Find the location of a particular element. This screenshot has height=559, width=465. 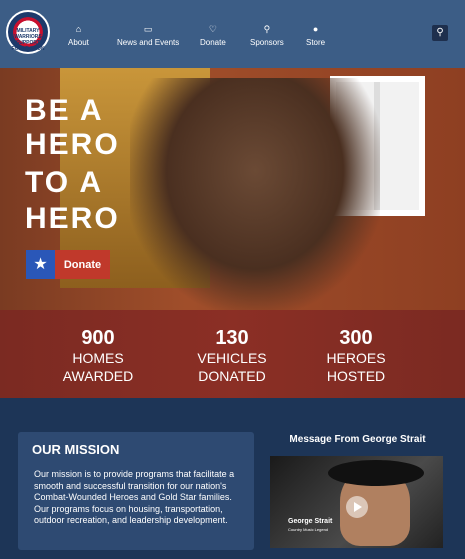

stat-heroes: 300 HEROES HOSTED is located at coordinates (356, 356).